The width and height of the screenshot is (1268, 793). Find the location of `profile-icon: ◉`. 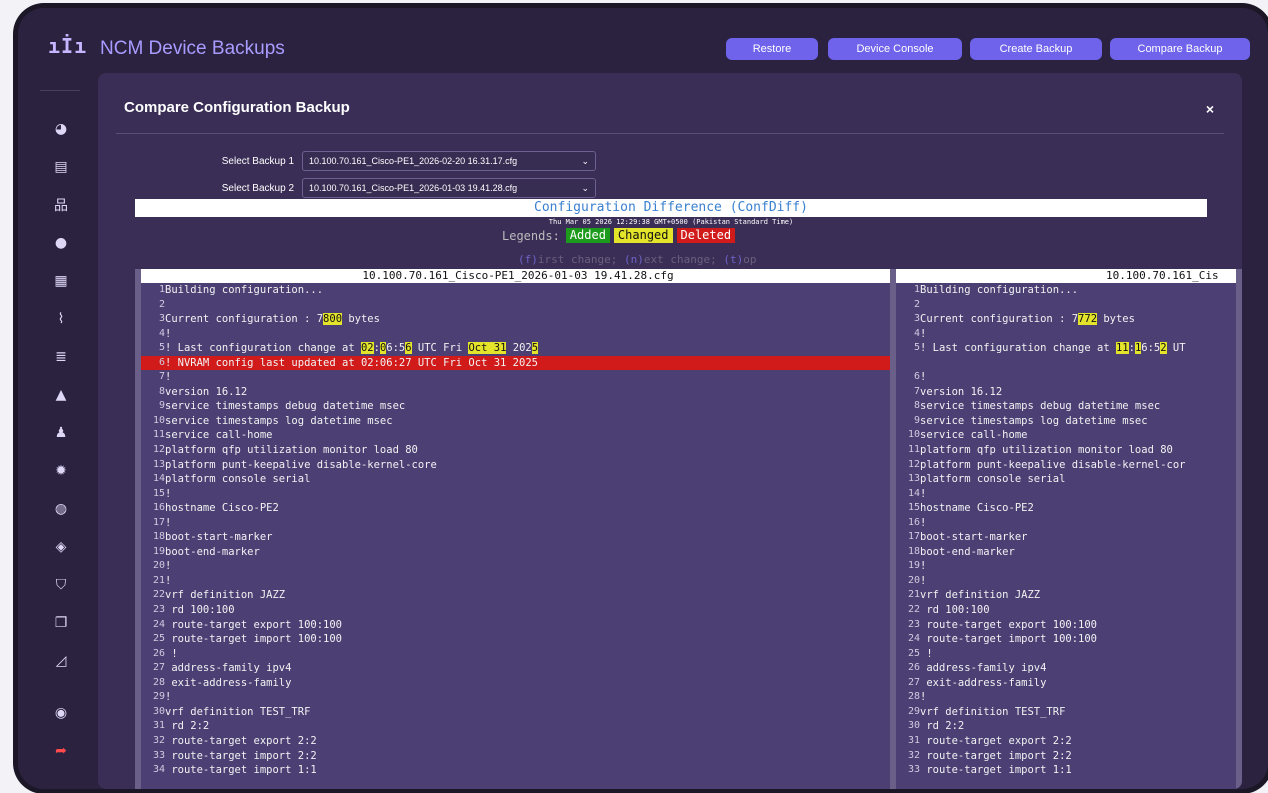

profile-icon: ◉ is located at coordinates (61, 713).